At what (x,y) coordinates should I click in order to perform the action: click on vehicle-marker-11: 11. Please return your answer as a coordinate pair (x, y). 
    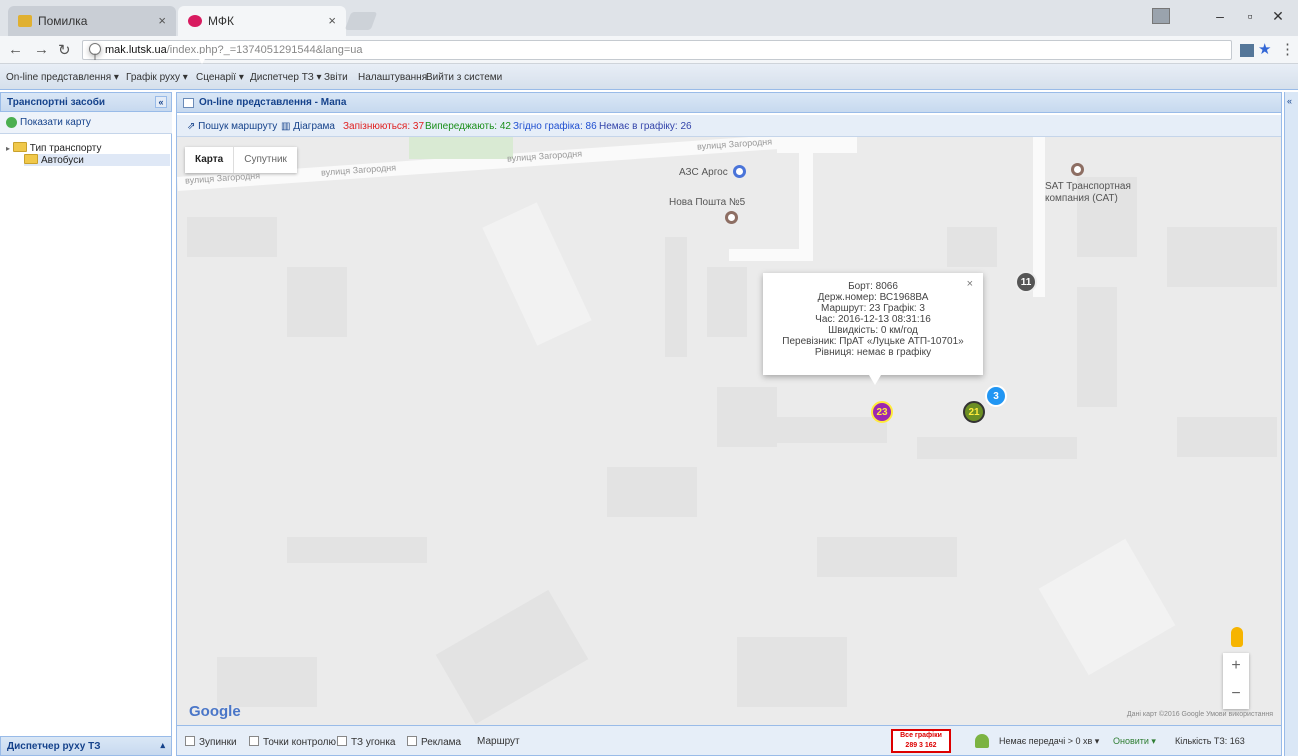
    Looking at the image, I should click on (1026, 282).